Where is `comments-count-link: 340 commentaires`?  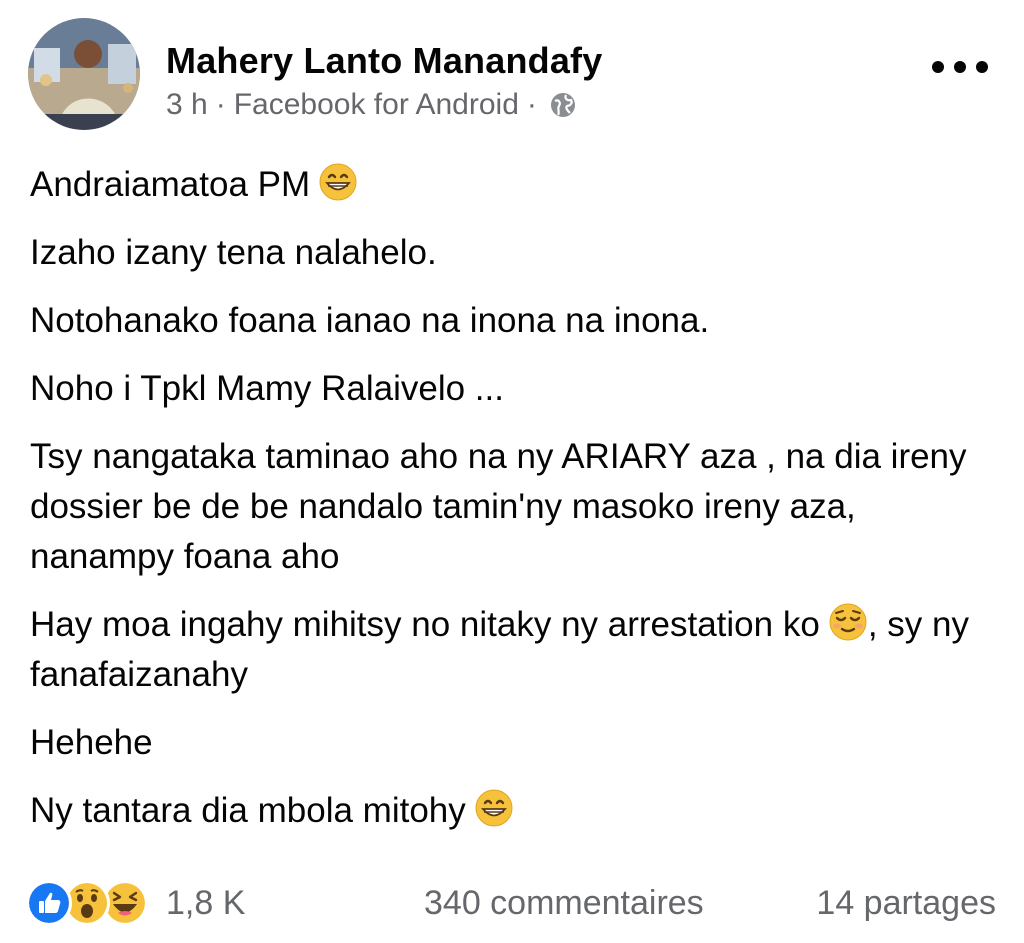
comments-count-link: 340 commentaires is located at coordinates (564, 903).